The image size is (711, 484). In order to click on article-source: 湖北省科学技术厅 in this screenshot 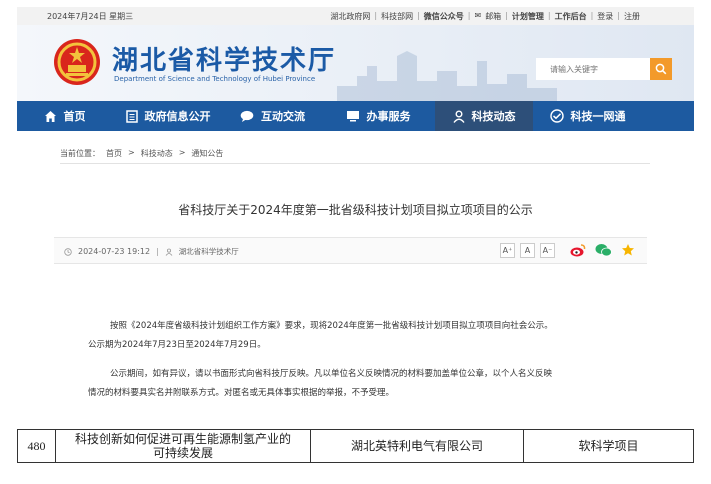, I will do `click(208, 251)`.